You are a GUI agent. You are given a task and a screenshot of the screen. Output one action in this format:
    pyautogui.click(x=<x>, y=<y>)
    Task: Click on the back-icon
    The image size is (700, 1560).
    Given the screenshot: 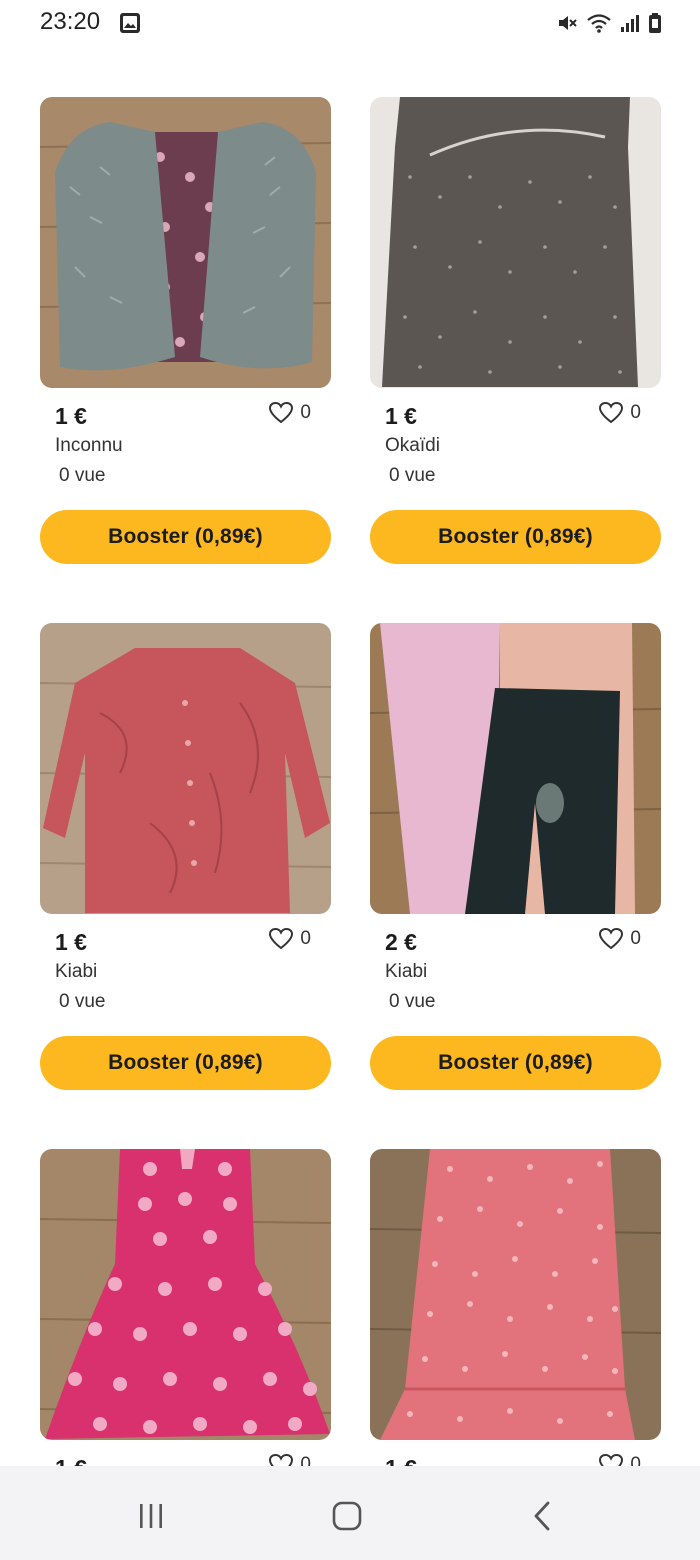 What is the action you would take?
    pyautogui.click(x=542, y=1516)
    